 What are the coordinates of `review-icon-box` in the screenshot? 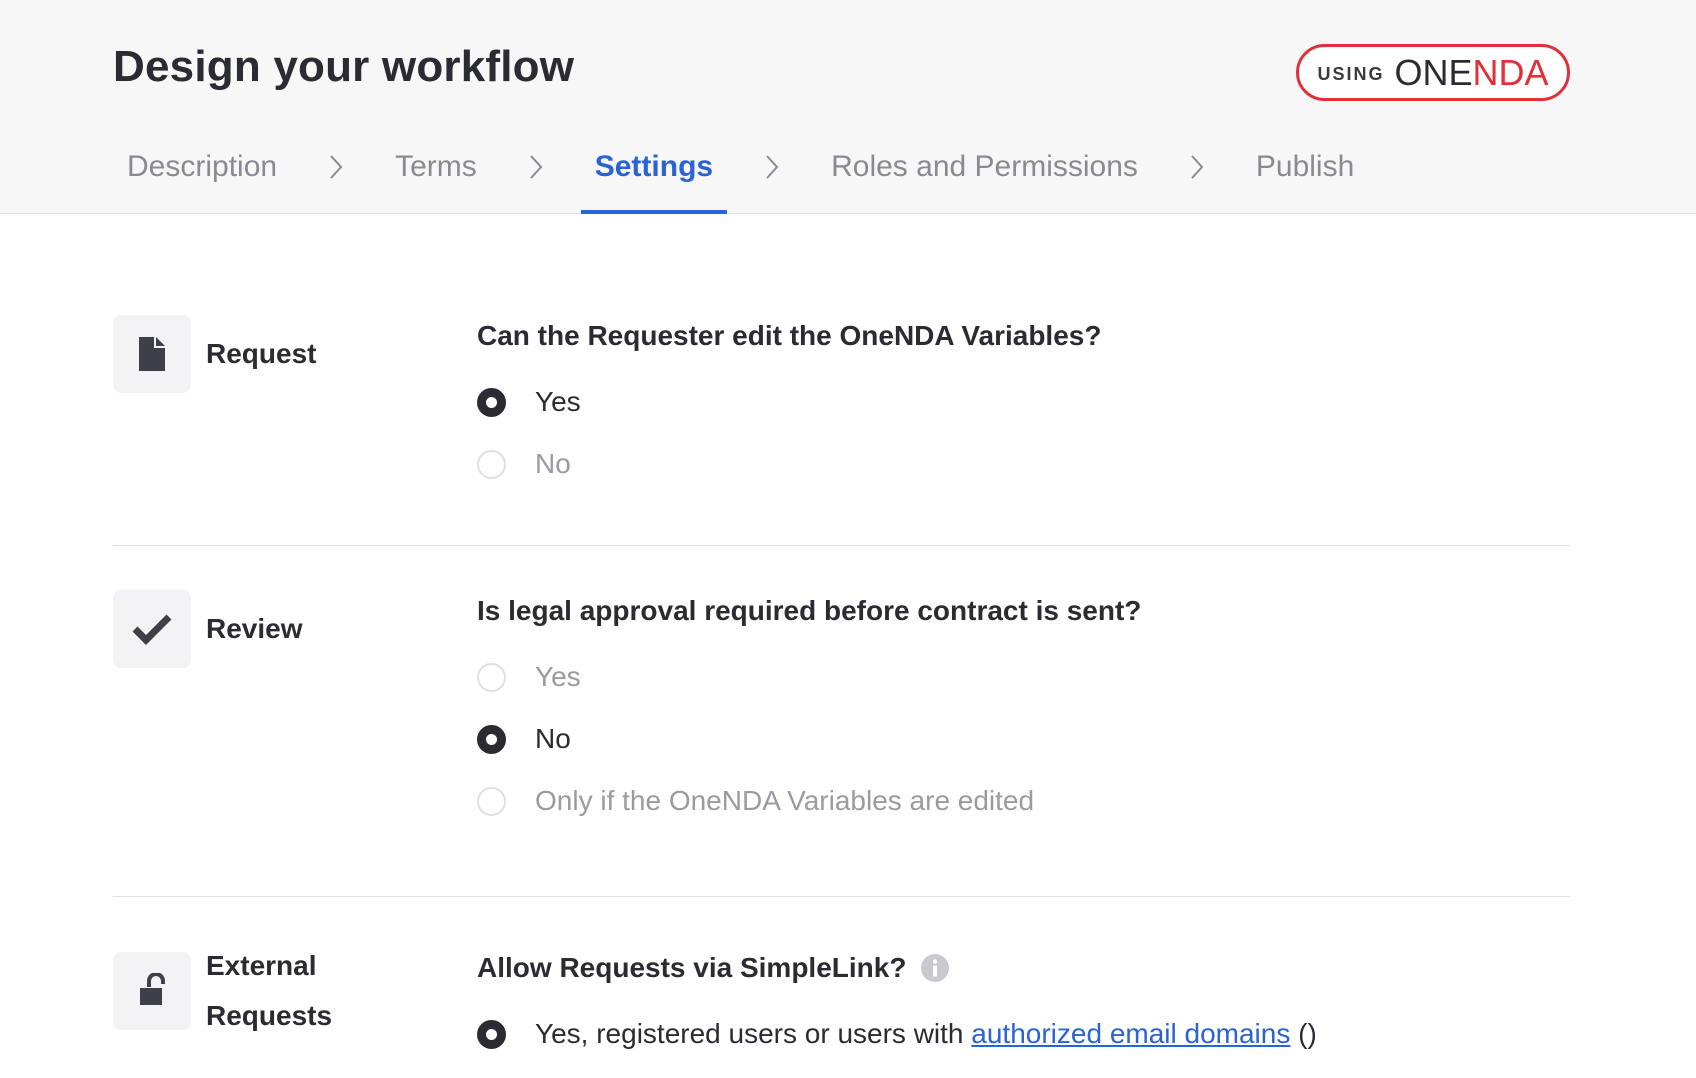 It's located at (152, 629).